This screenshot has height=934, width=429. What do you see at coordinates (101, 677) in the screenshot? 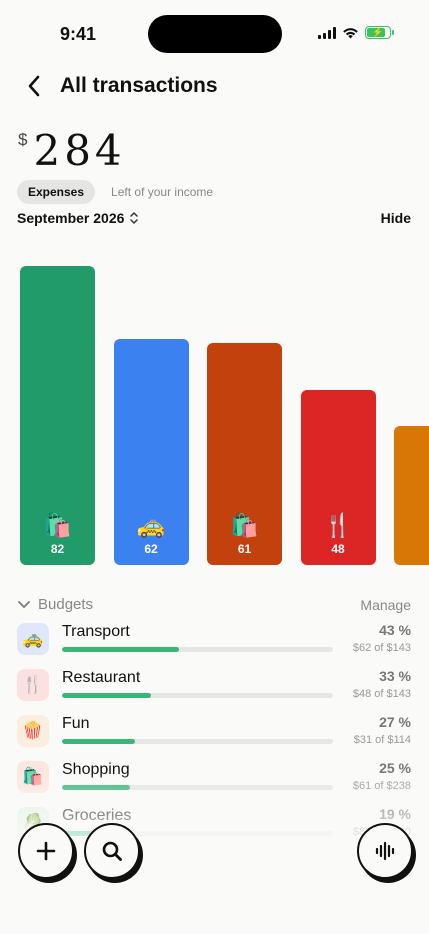
I see `budget-name: Restaurant` at bounding box center [101, 677].